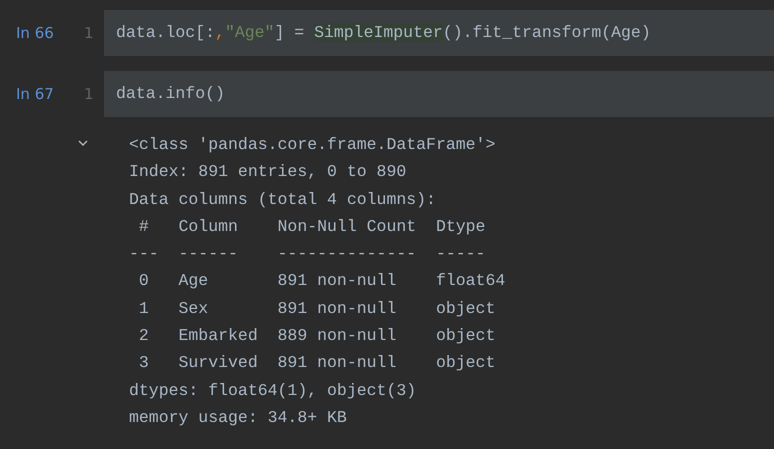 Image resolution: width=774 pixels, height=449 pixels. What do you see at coordinates (283, 199) in the screenshot?
I see `output-line: Data columns (total 4 columns):` at bounding box center [283, 199].